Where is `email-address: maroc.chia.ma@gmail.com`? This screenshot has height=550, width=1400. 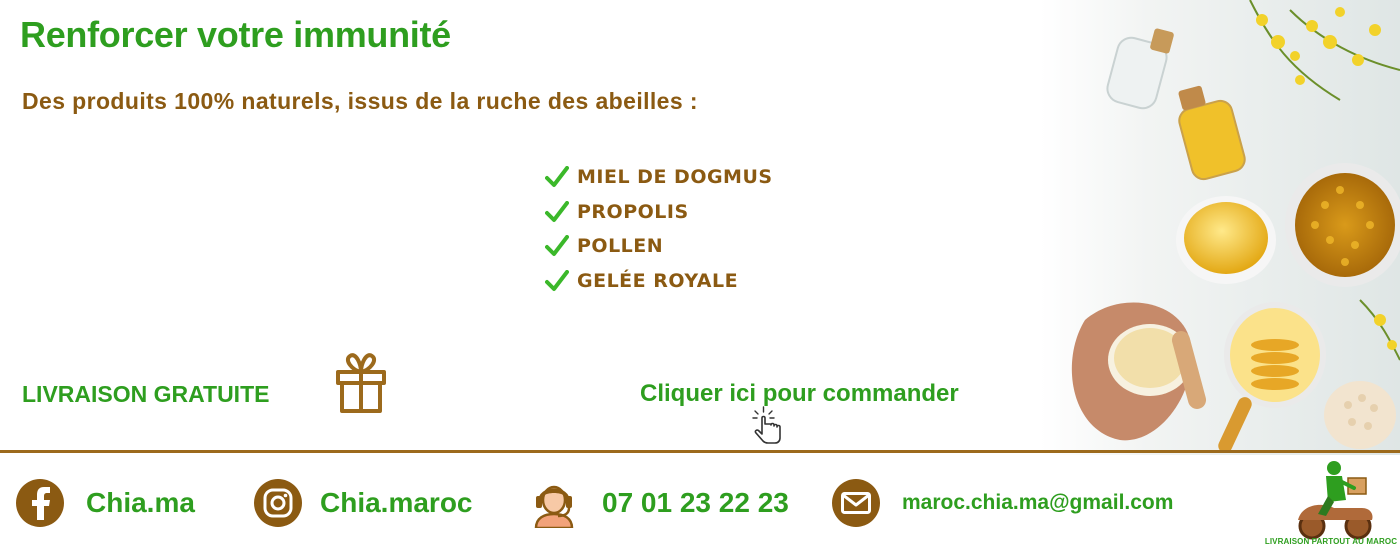 email-address: maroc.chia.ma@gmail.com is located at coordinates (1038, 502).